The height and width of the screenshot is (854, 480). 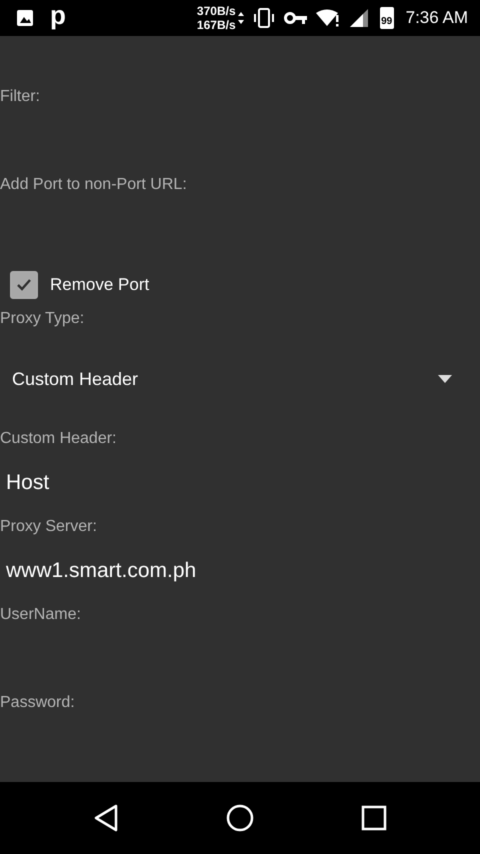 What do you see at coordinates (20, 97) in the screenshot?
I see `field-label: Filter:` at bounding box center [20, 97].